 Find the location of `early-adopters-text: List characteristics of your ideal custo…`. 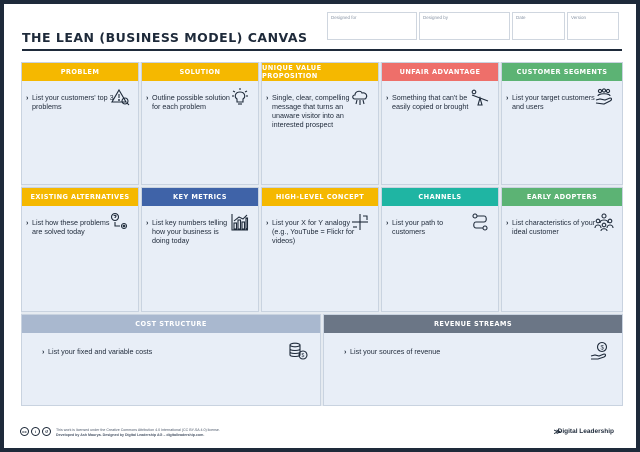

early-adopters-text: List characteristics of your ideal custo… is located at coordinates (552, 227).